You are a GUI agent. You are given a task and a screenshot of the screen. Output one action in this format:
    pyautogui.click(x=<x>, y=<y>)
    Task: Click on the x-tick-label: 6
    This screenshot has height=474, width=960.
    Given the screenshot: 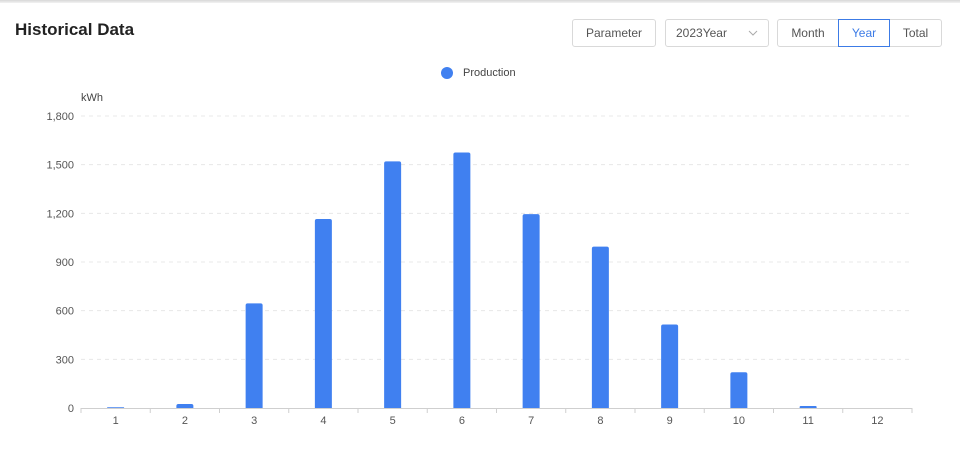 What is the action you would take?
    pyautogui.click(x=462, y=421)
    